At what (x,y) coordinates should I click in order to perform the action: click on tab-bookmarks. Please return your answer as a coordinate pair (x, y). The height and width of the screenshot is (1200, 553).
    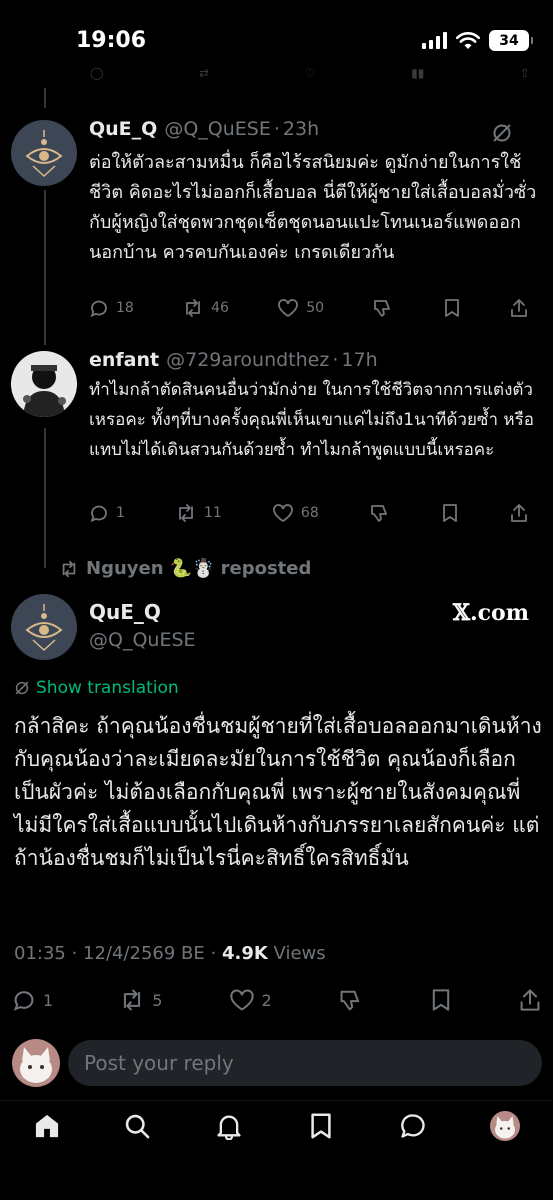
    Looking at the image, I should click on (321, 1126).